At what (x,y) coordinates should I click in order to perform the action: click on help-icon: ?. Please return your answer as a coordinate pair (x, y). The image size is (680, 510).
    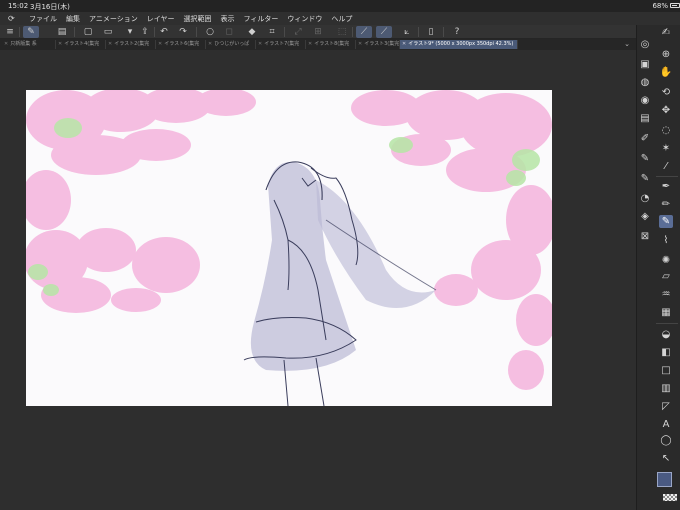
    Looking at the image, I should click on (457, 32).